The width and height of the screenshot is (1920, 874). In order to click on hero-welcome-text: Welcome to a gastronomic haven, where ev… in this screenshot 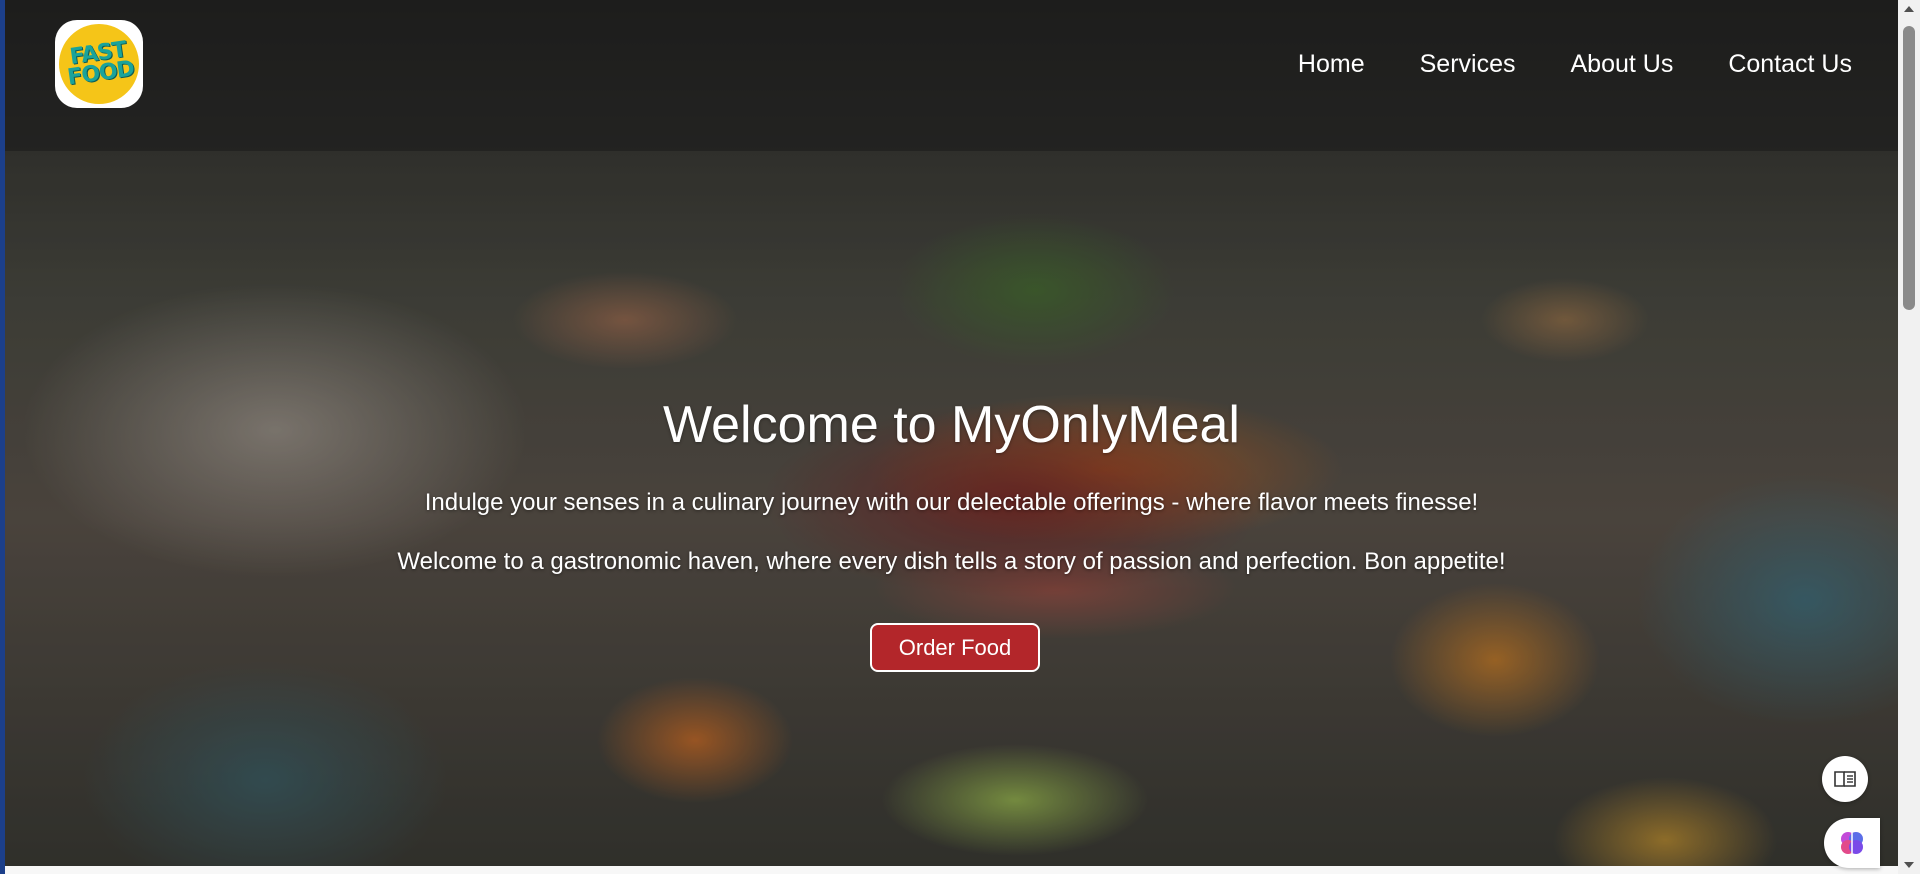, I will do `click(951, 561)`.